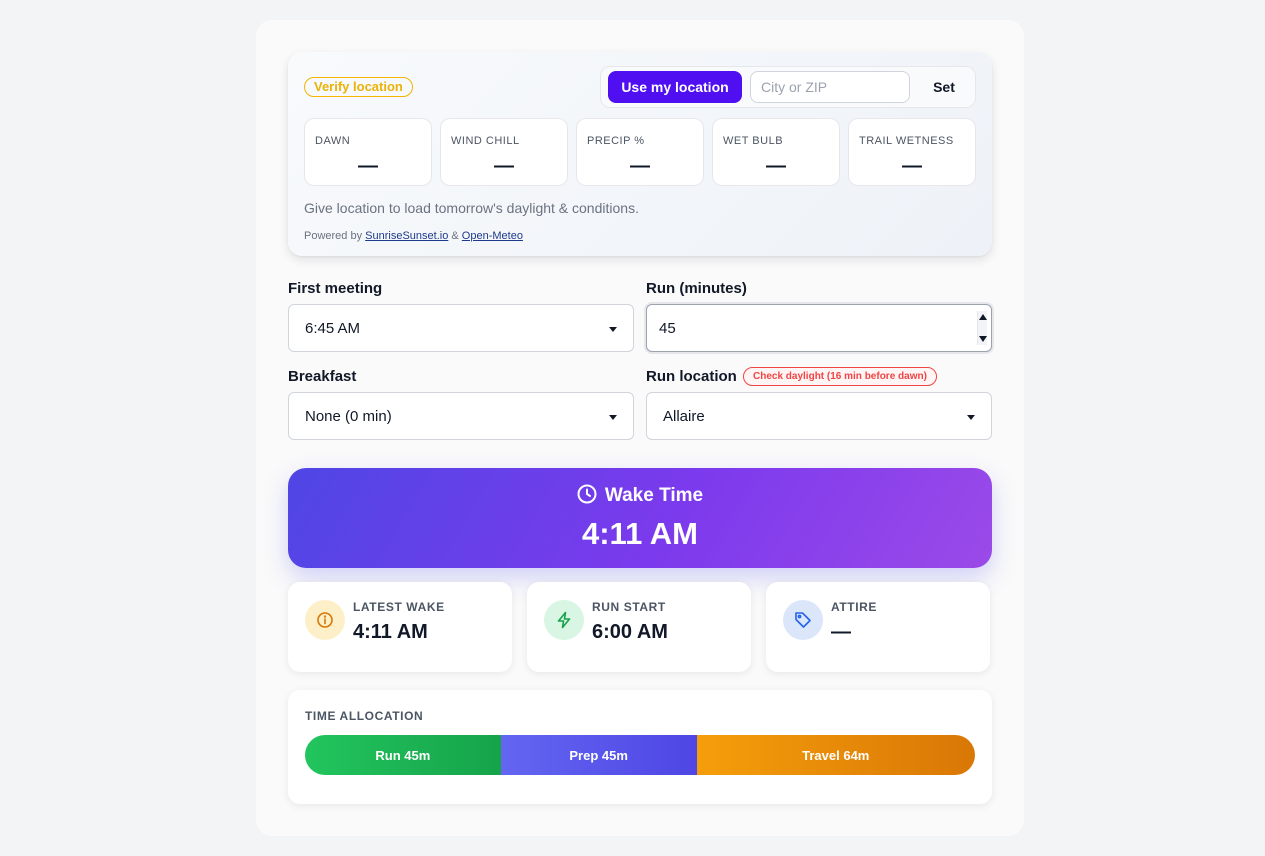 This screenshot has height=856, width=1265. What do you see at coordinates (982, 328) in the screenshot?
I see `run-minutes-stepper` at bounding box center [982, 328].